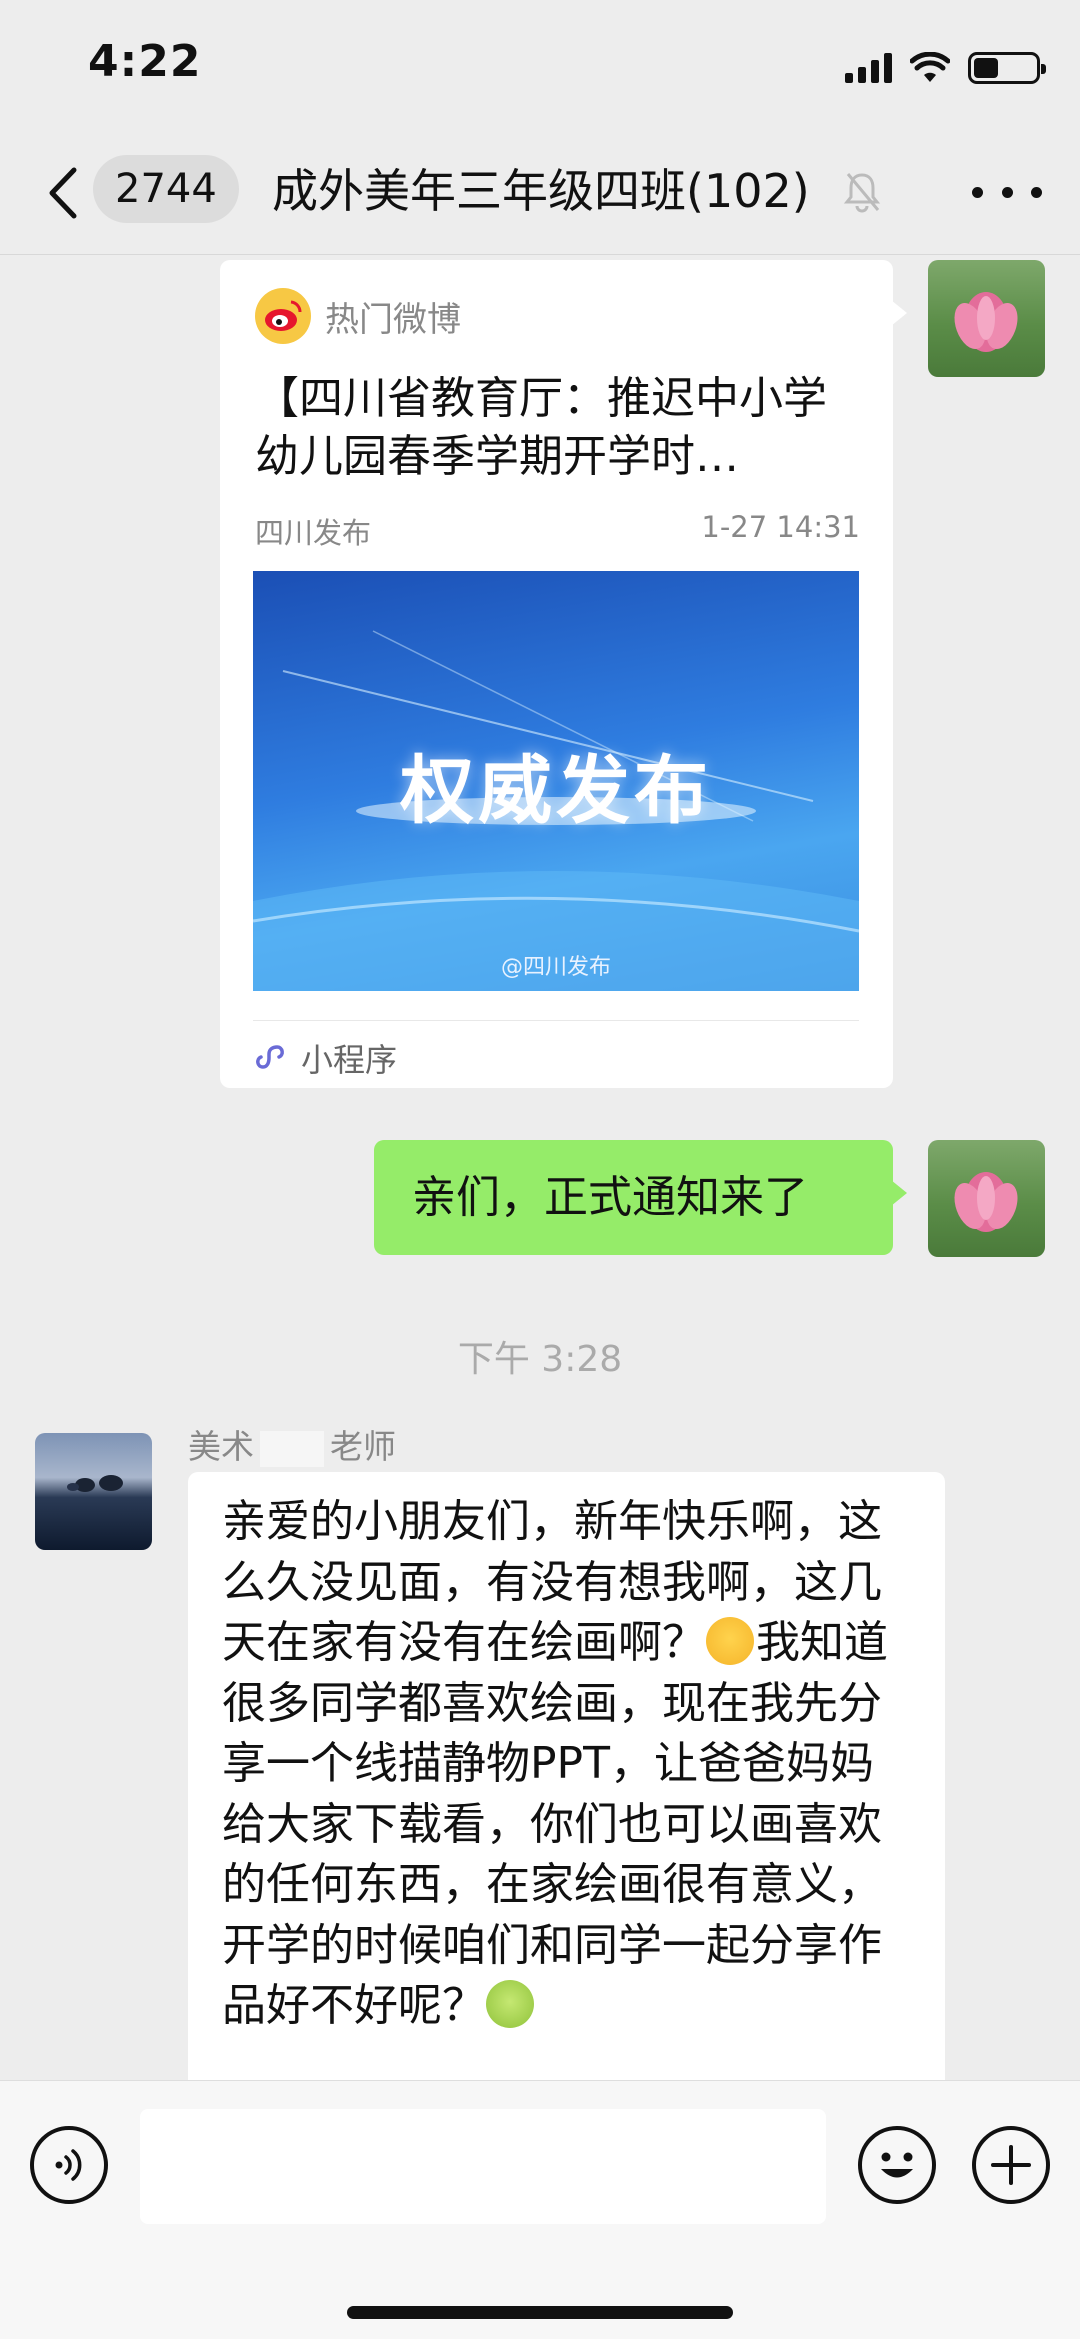 This screenshot has width=1080, height=2339. Describe the element at coordinates (540, 65) in the screenshot. I see `status-bar: 4:22` at that location.